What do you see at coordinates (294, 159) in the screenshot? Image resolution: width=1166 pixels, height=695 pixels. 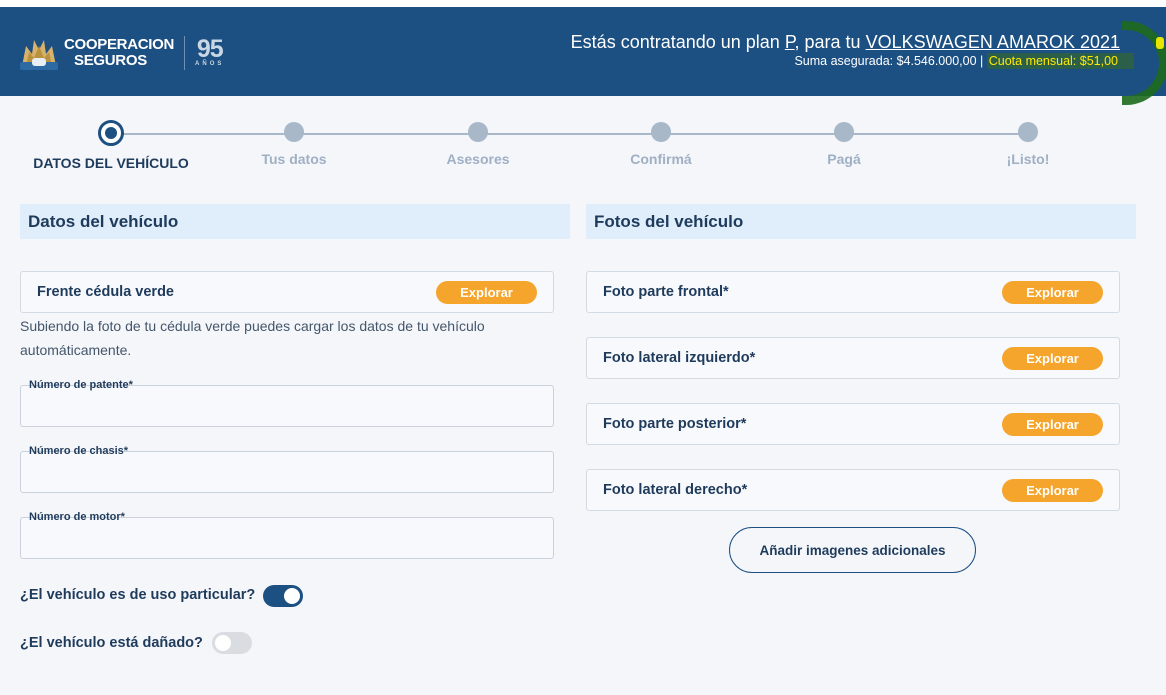 I see `step-label: Tus datos` at bounding box center [294, 159].